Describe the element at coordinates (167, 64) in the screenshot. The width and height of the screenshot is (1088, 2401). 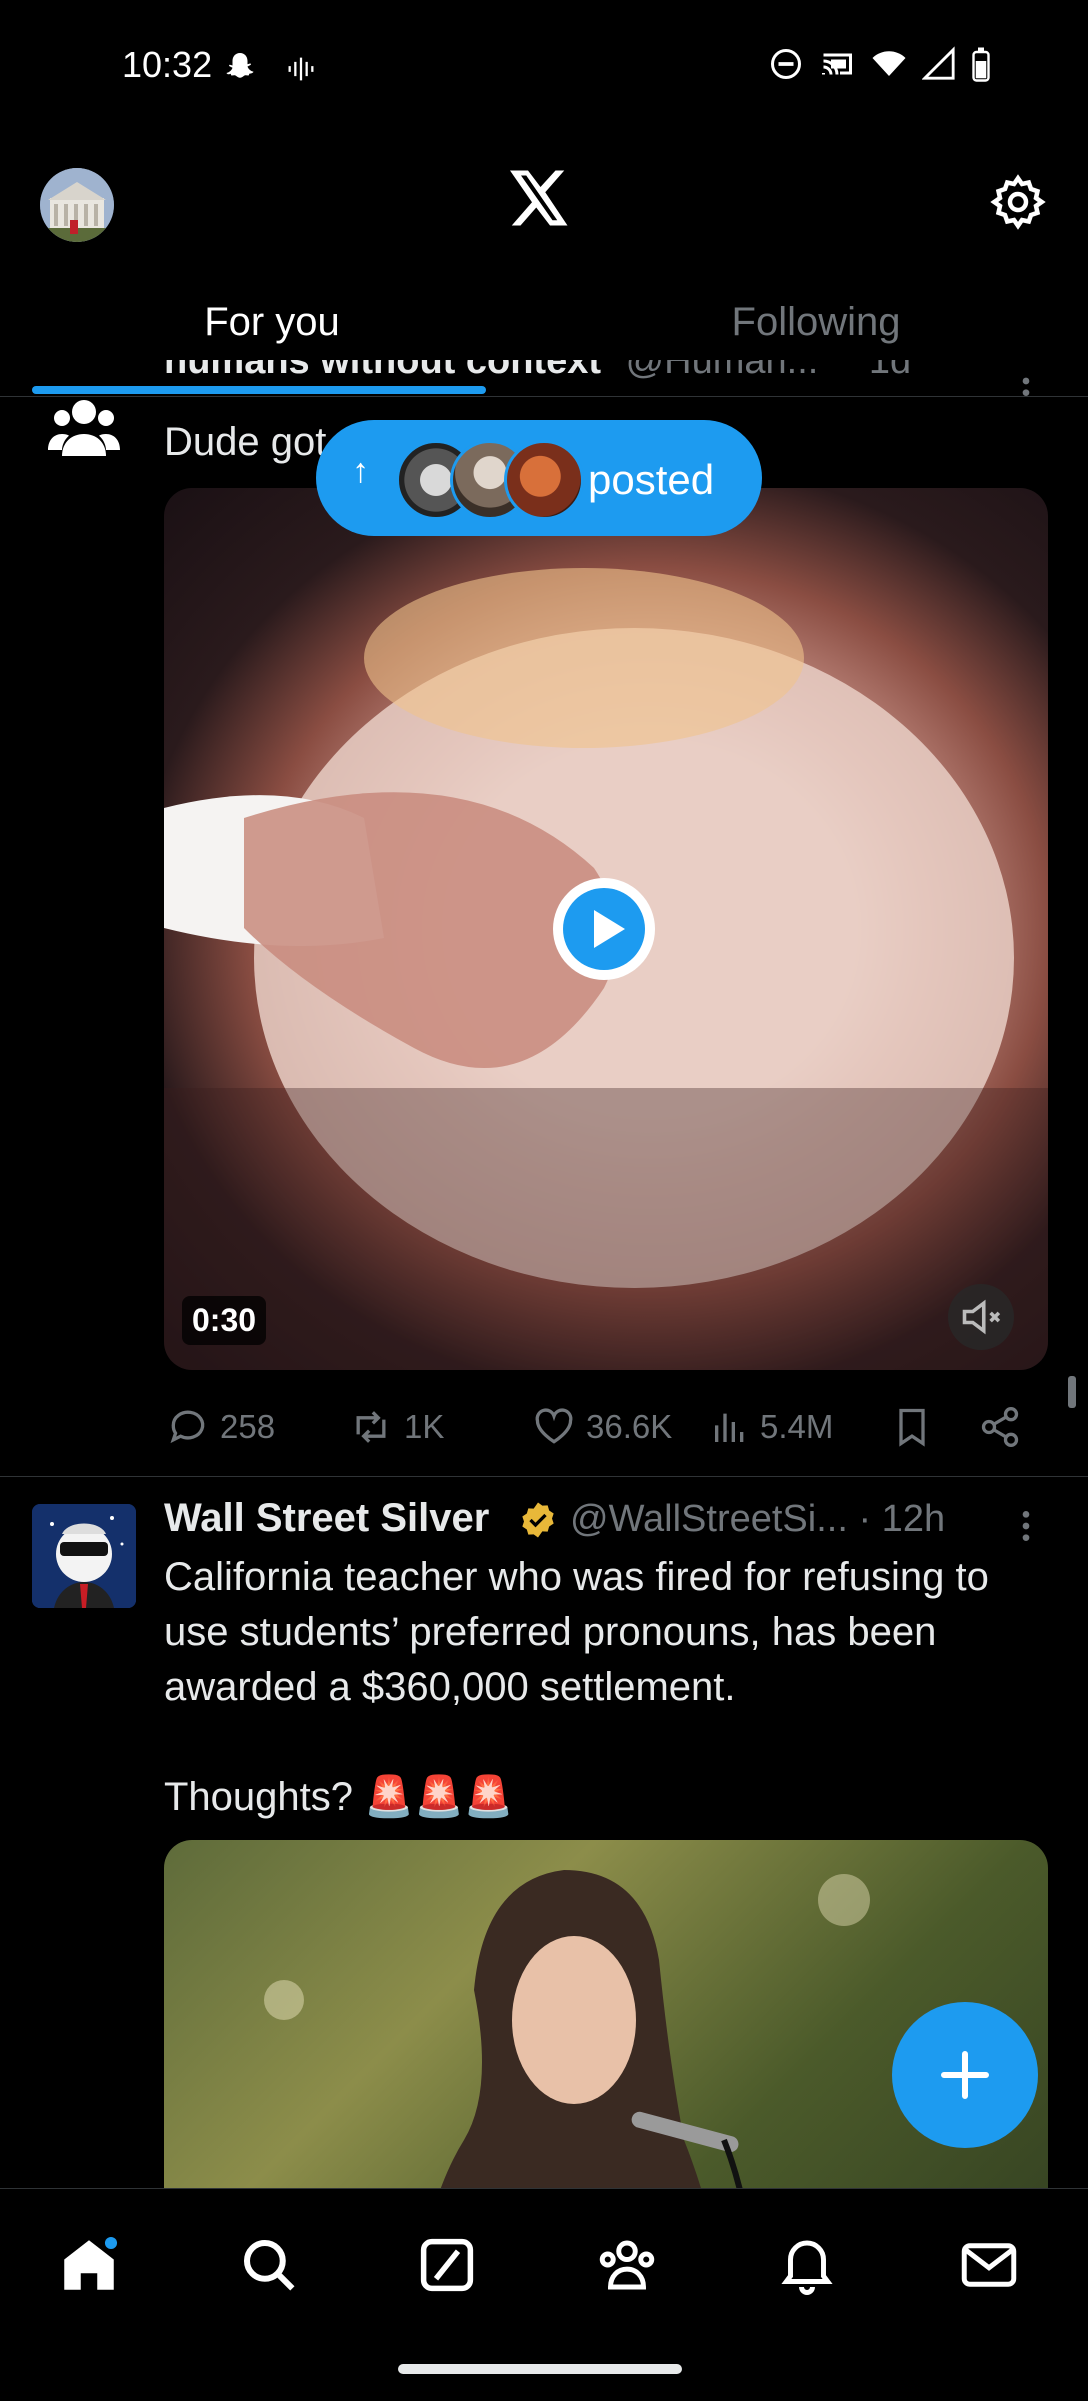
I see `status-time: 10:32` at that location.